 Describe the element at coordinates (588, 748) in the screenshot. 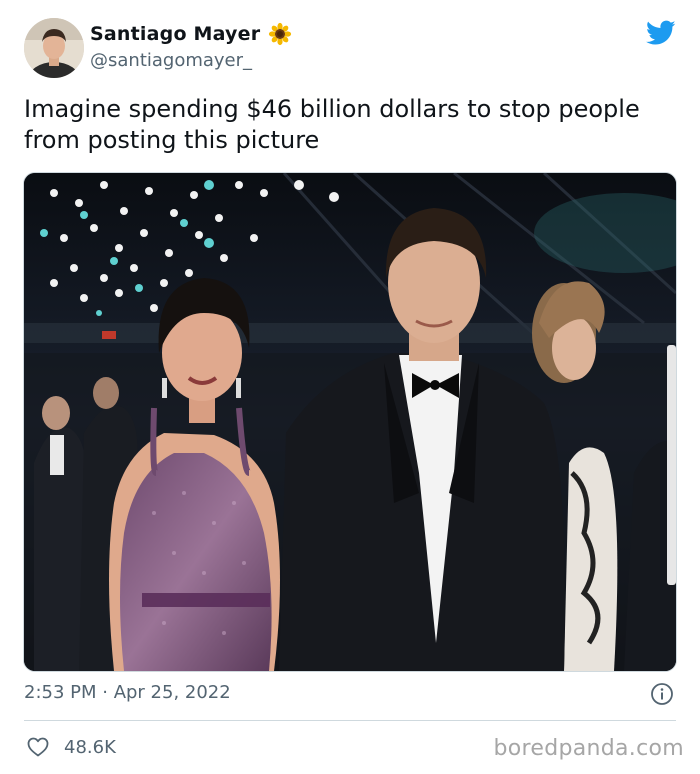

I see `watermark: boredpanda.com` at that location.